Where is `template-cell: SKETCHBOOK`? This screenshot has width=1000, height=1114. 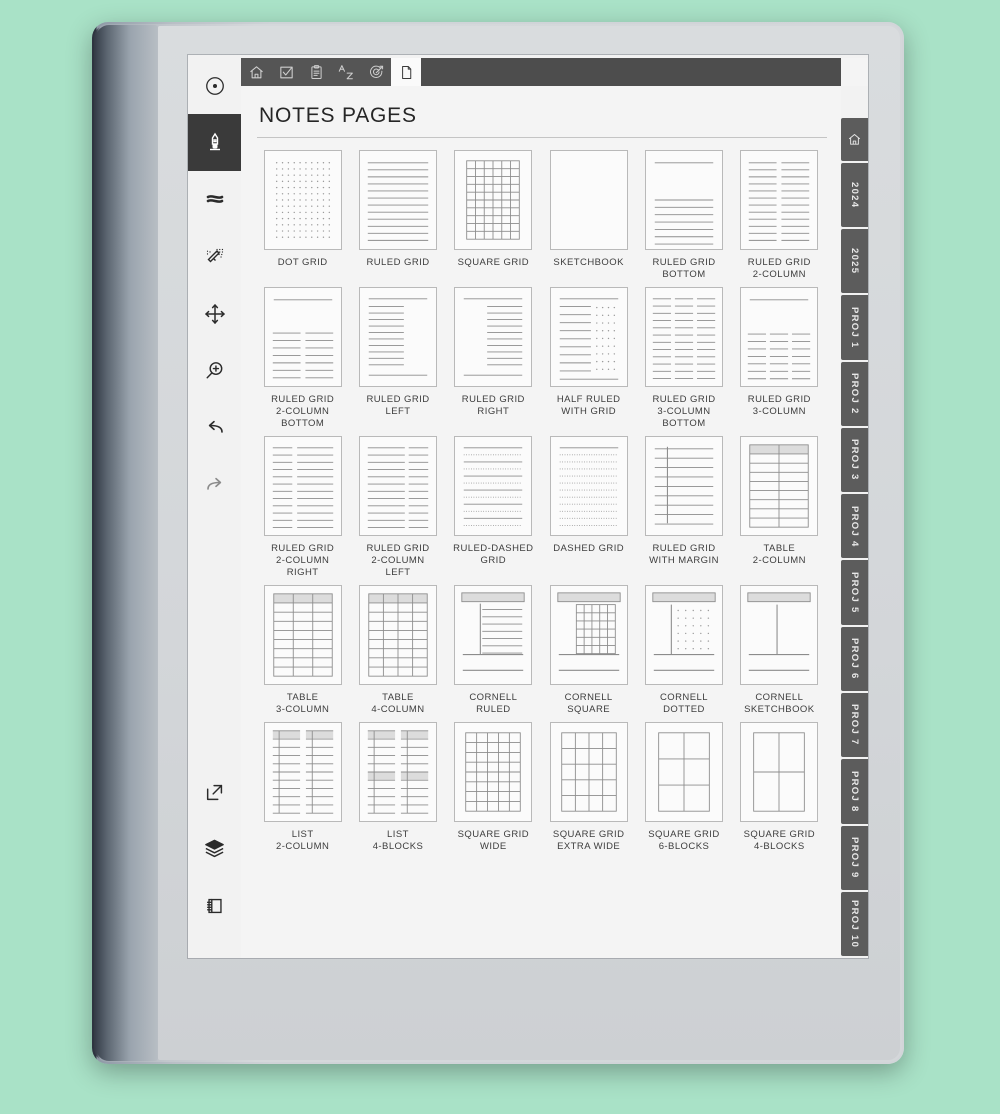 template-cell: SKETCHBOOK is located at coordinates (588, 215).